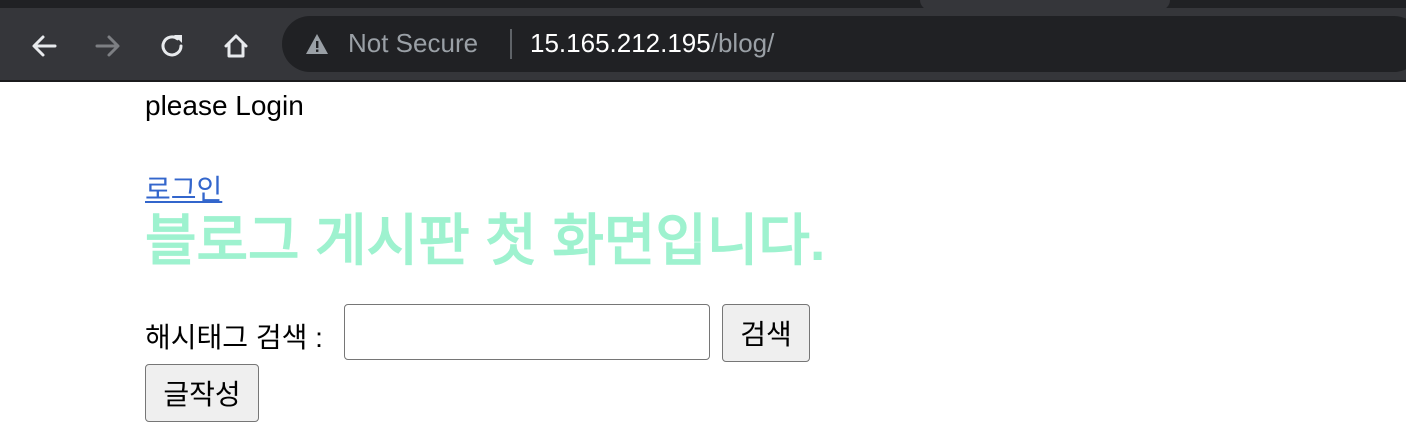  Describe the element at coordinates (742, 43) in the screenshot. I see `url-path: /blog/` at that location.